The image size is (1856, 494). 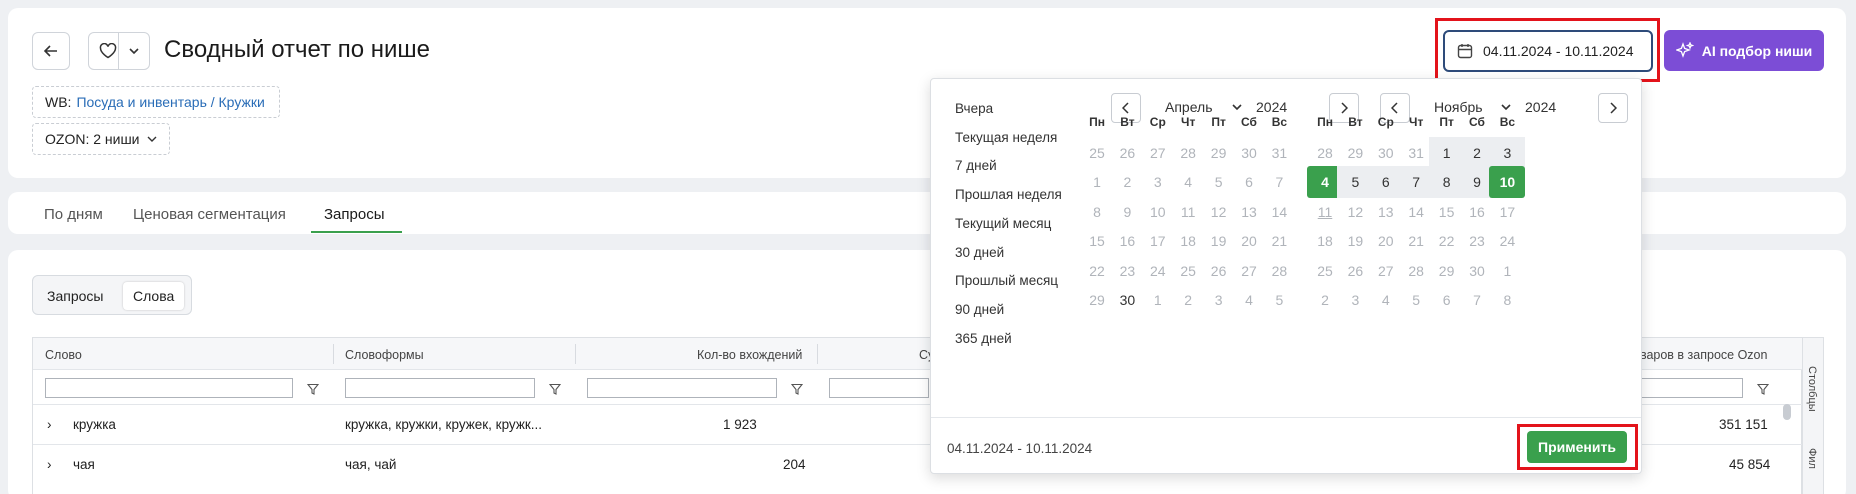 I want to click on column-header-count: Кол-во вхождений, so click(x=749, y=354).